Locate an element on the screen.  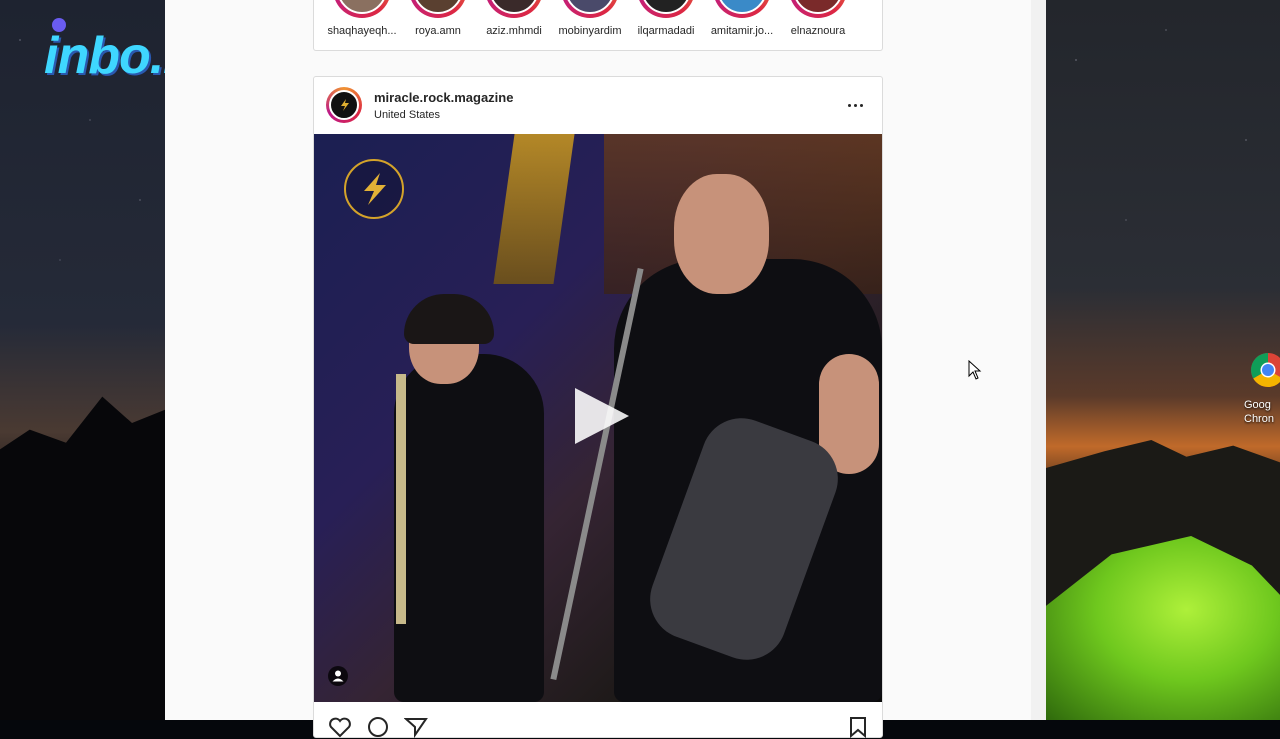
tagged-users-icon is located at coordinates (338, 676).